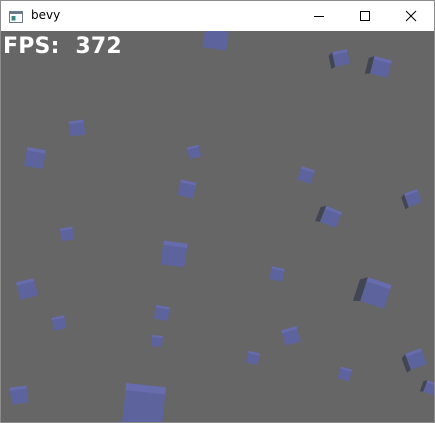 The image size is (435, 423). Describe the element at coordinates (62, 46) in the screenshot. I see `fps-counter: FPS: 372` at that location.